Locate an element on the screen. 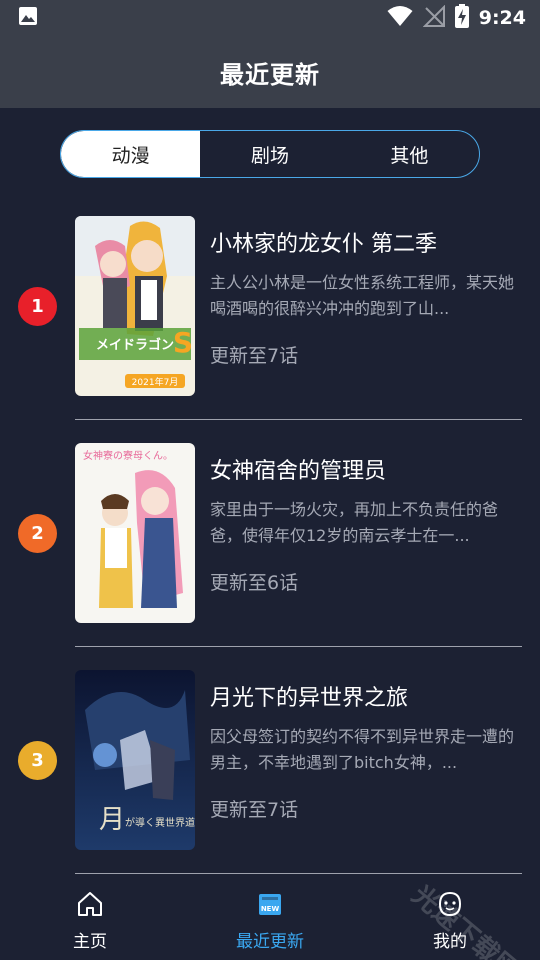 This screenshot has height=960, width=540. page-title: 最近更新 is located at coordinates (270, 74).